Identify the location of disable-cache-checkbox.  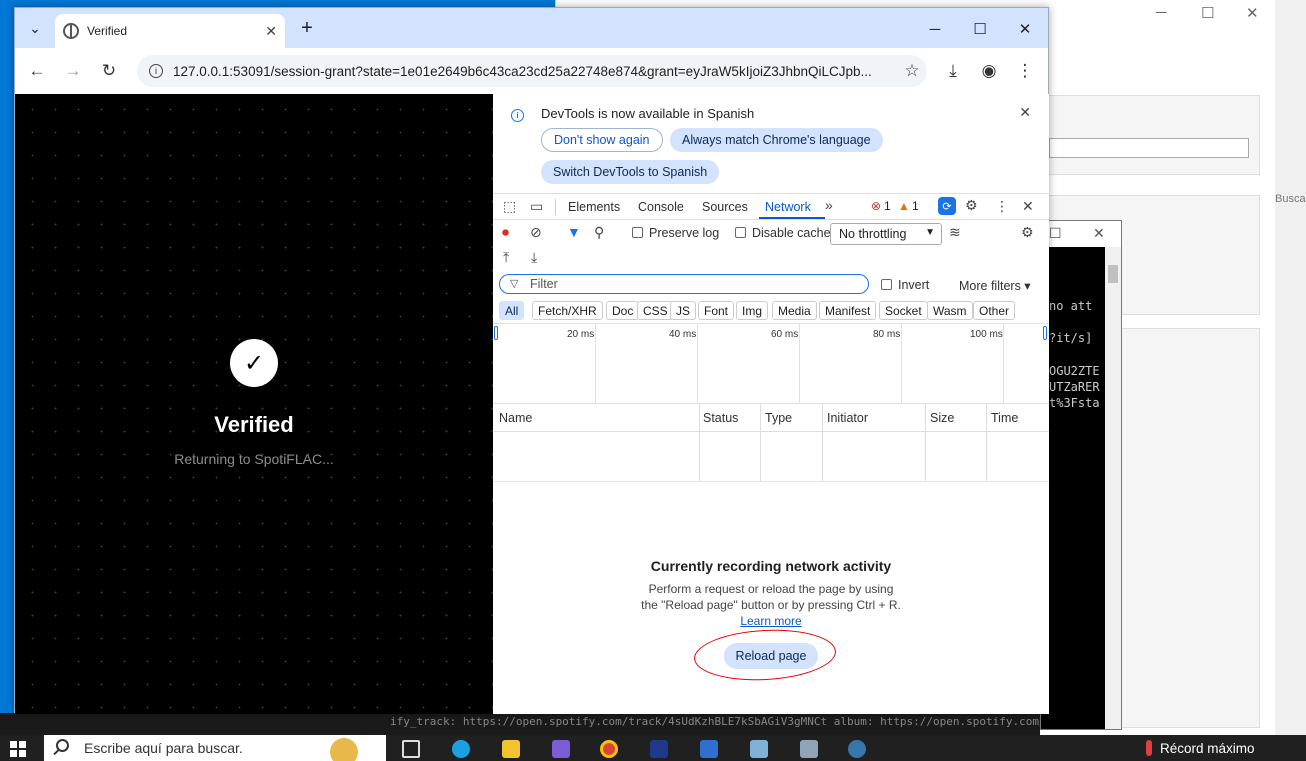
(740, 232).